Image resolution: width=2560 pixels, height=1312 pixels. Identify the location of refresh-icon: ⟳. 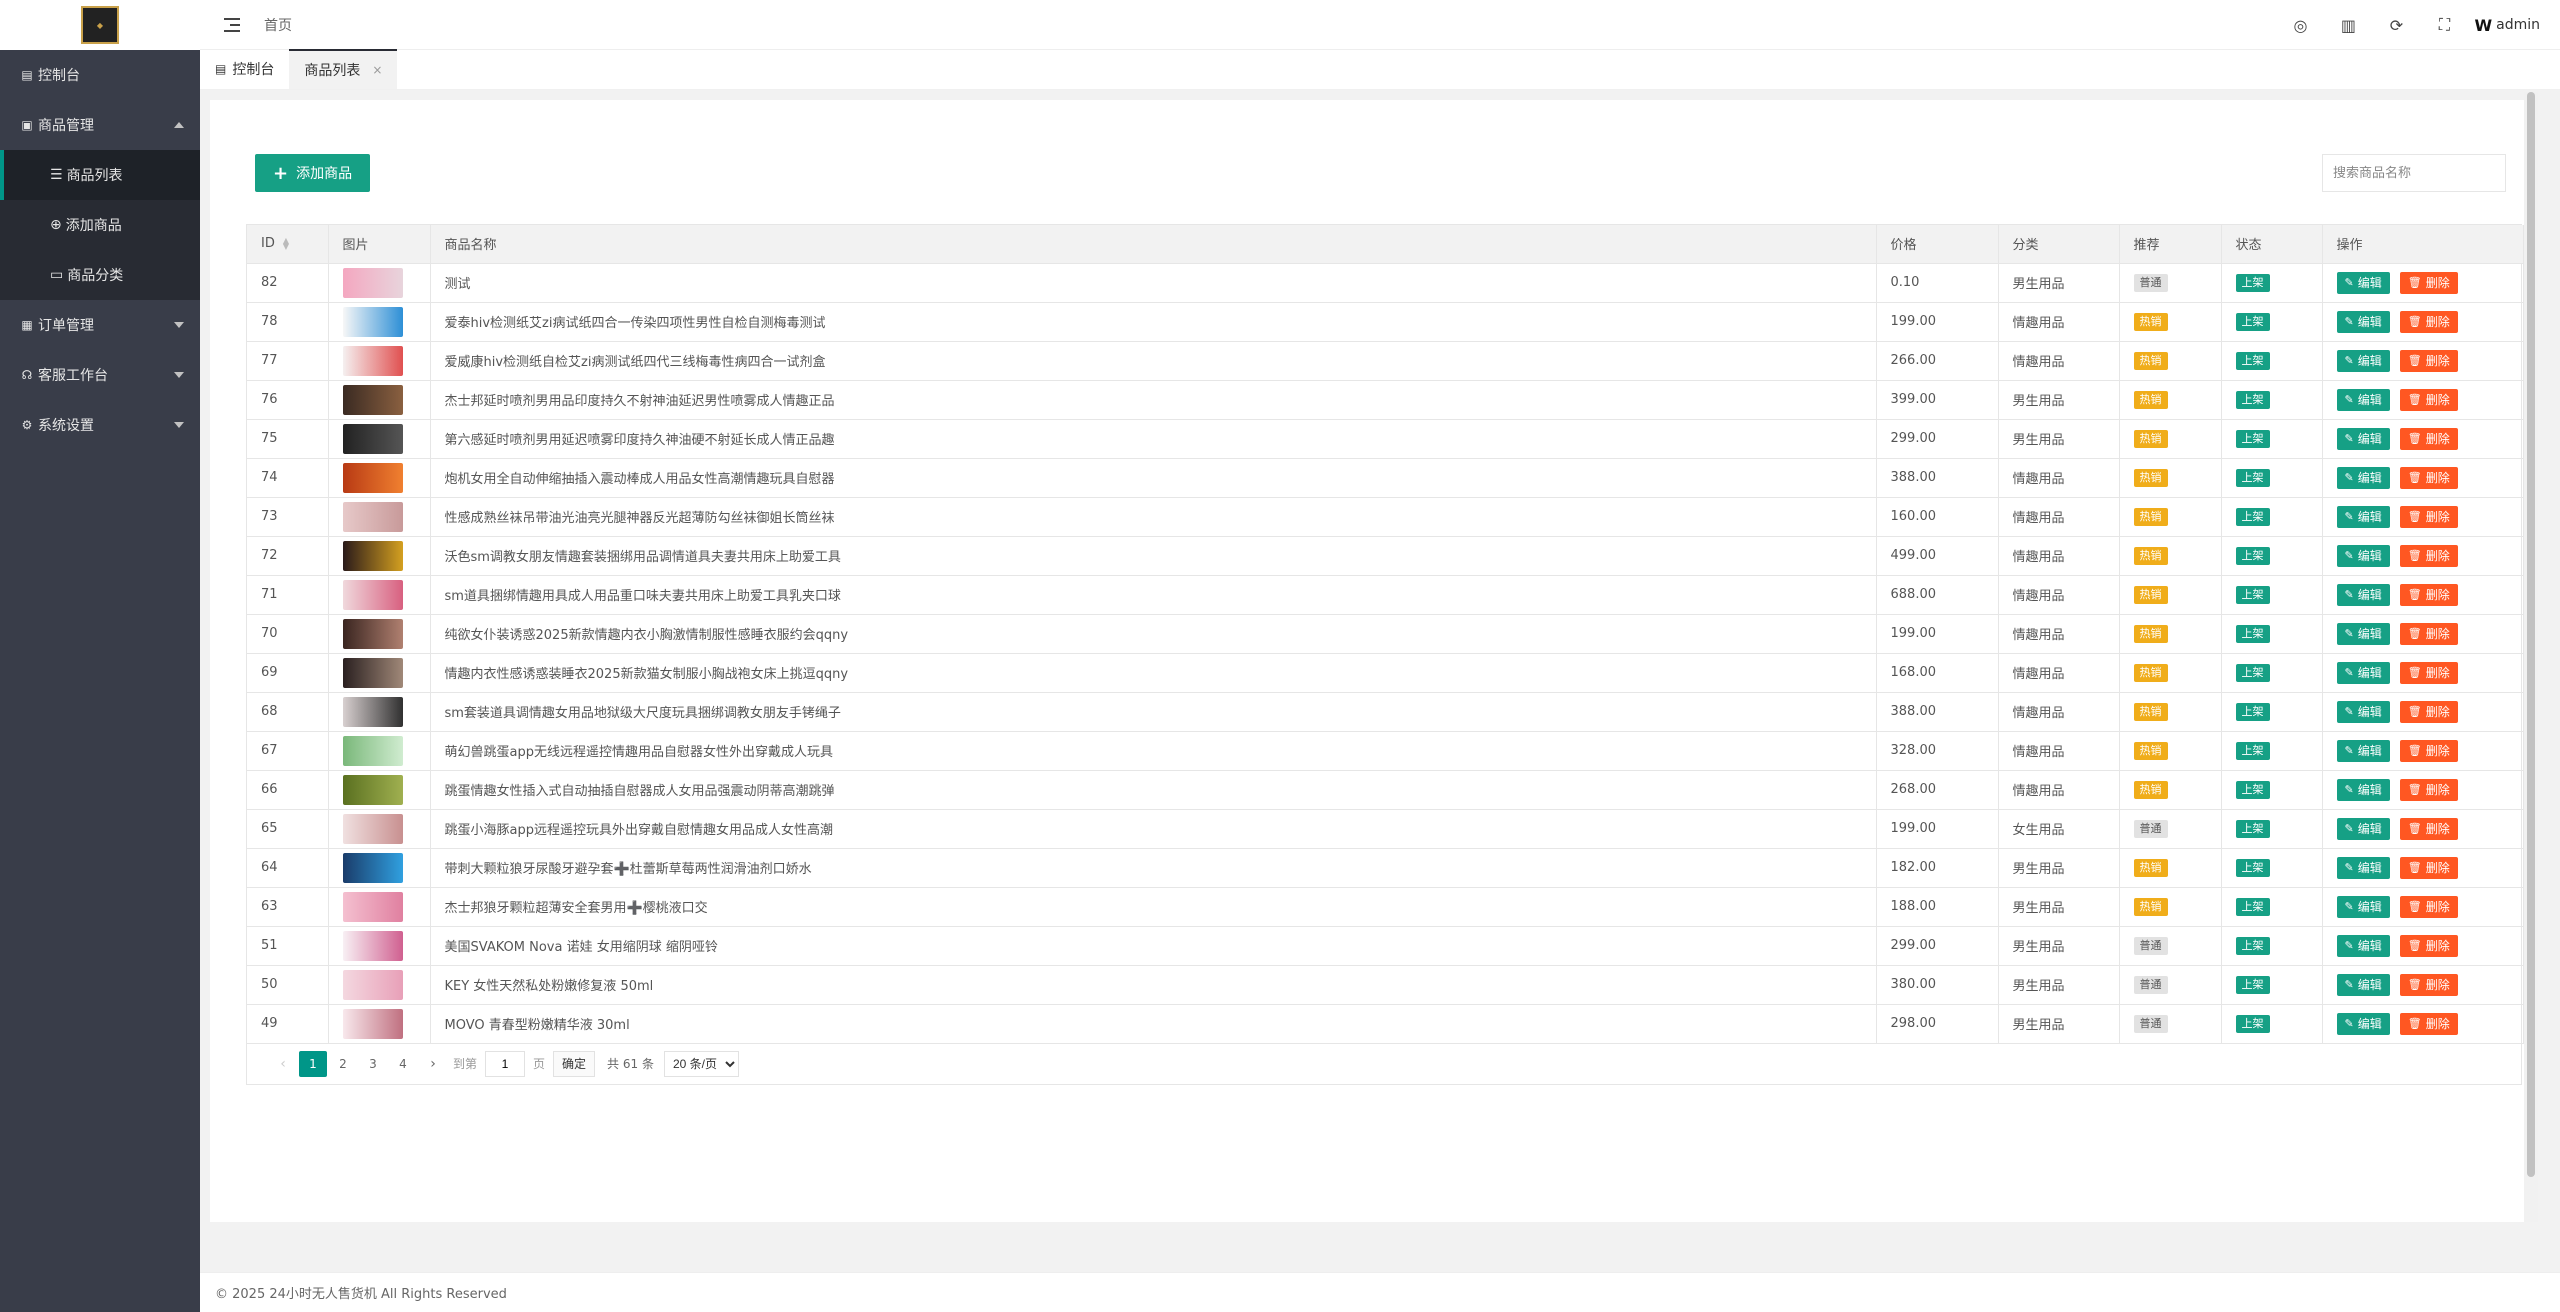
(2396, 25).